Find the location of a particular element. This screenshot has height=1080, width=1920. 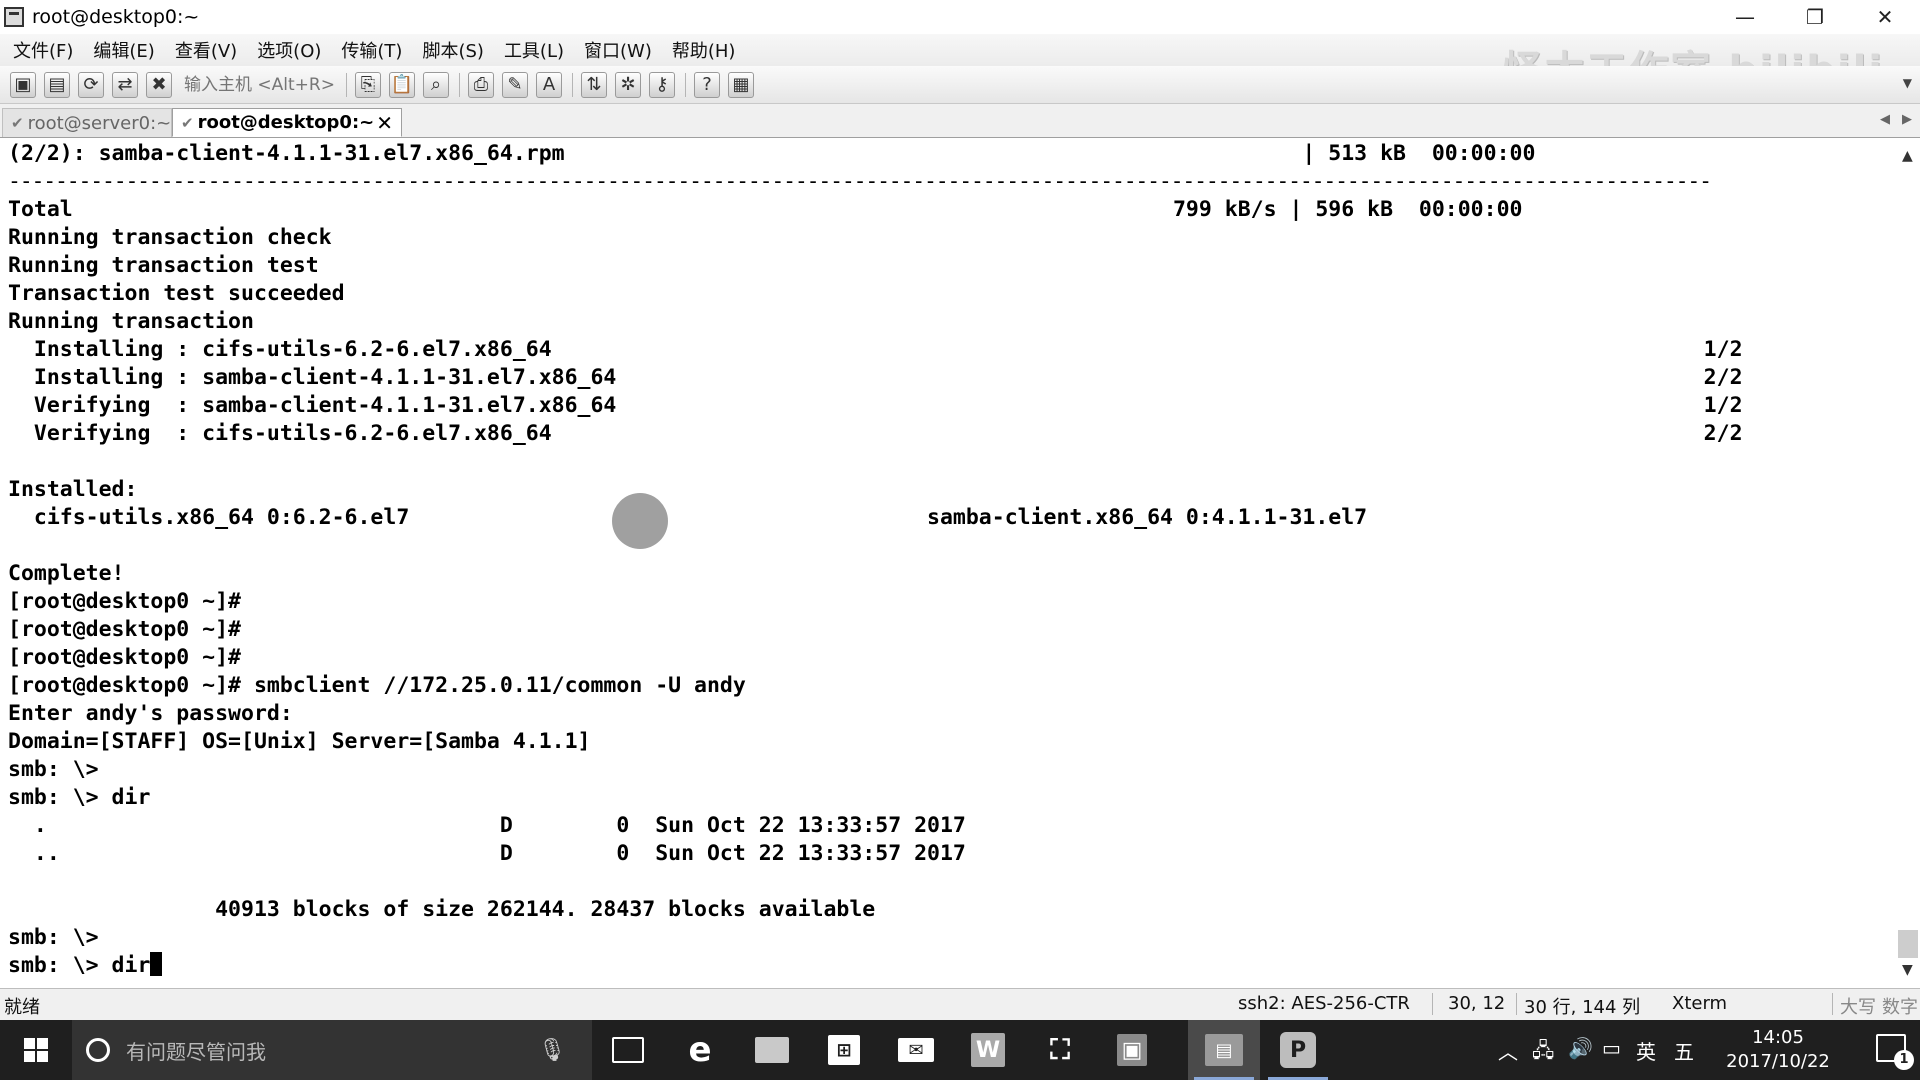

text-cursor is located at coordinates (156, 964).